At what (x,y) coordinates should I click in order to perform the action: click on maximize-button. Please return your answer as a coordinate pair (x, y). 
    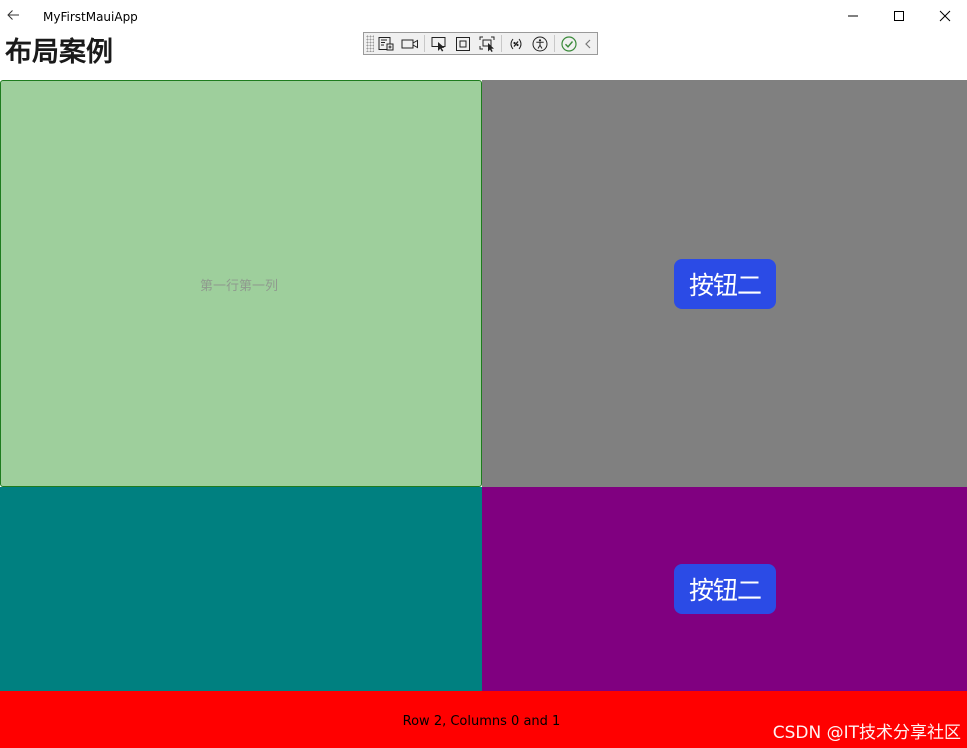
    Looking at the image, I should click on (899, 16).